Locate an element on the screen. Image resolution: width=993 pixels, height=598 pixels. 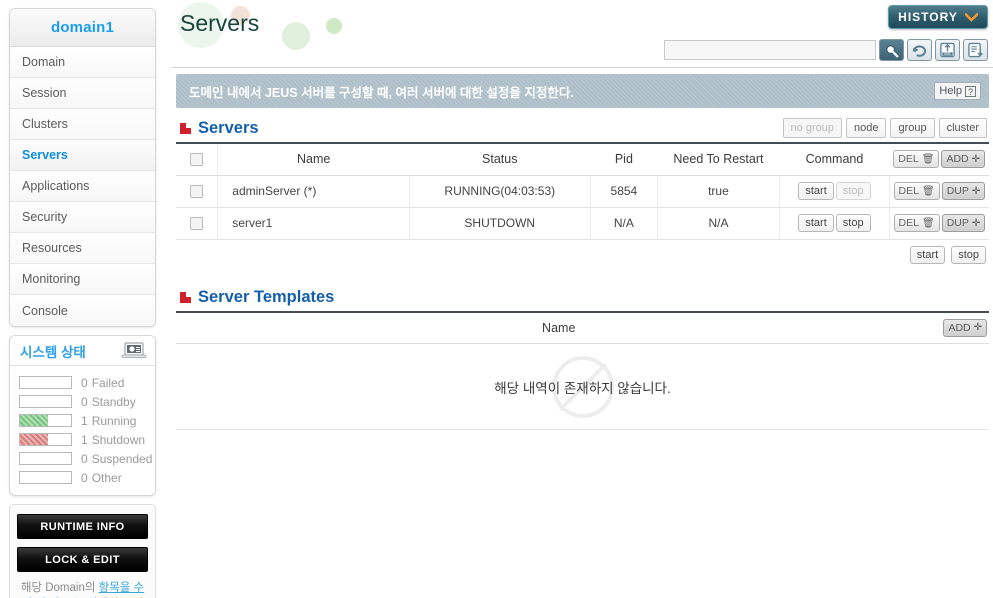
status-label: 1 Running is located at coordinates (108, 421).